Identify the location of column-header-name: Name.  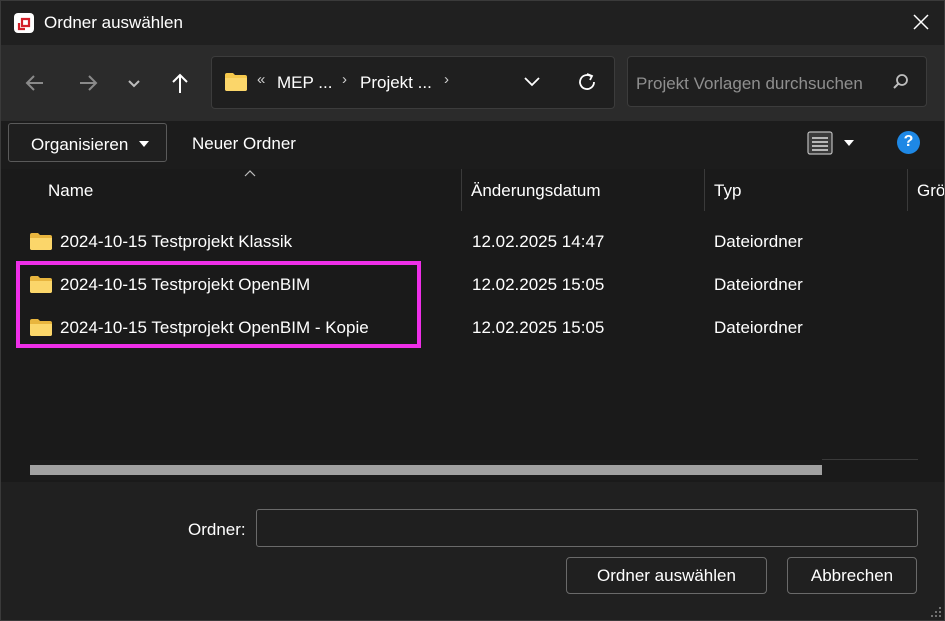
(231, 190).